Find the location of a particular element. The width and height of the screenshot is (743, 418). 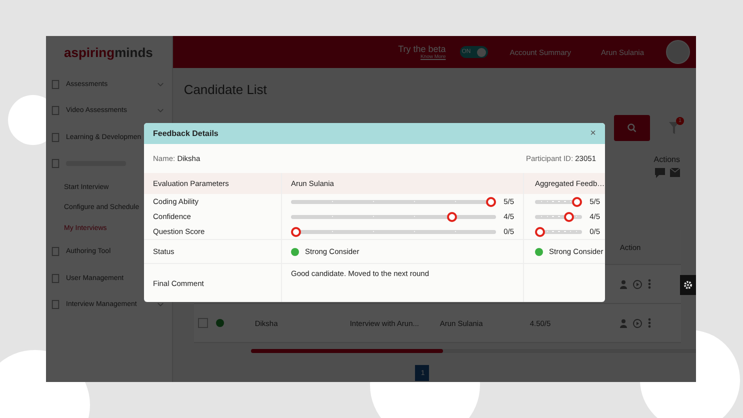

close-button: × is located at coordinates (593, 133).